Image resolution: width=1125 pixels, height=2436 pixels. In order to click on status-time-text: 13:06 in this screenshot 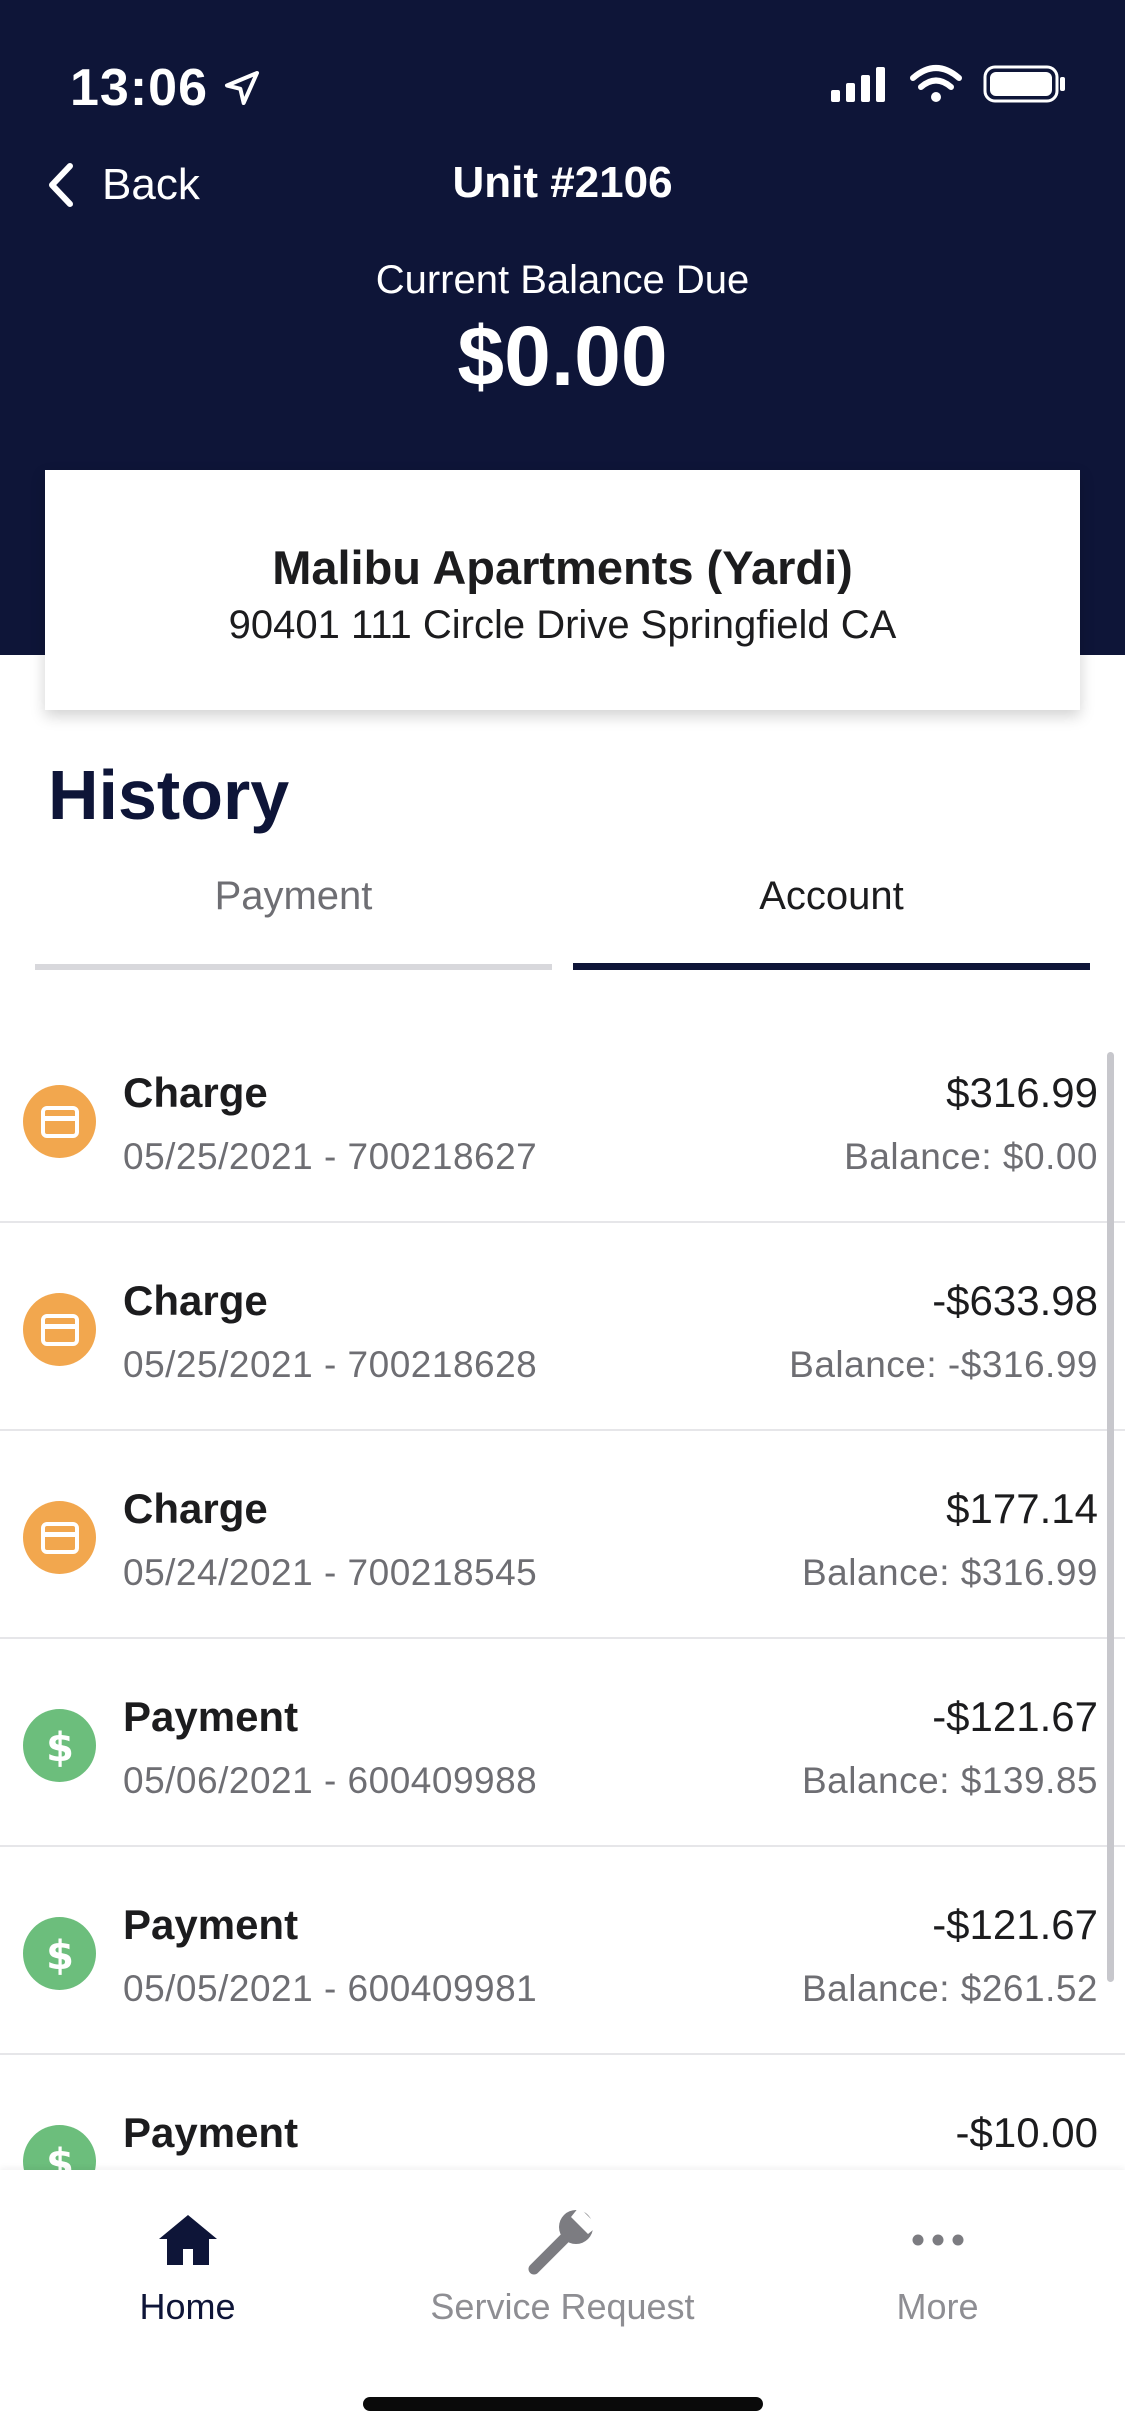, I will do `click(139, 88)`.